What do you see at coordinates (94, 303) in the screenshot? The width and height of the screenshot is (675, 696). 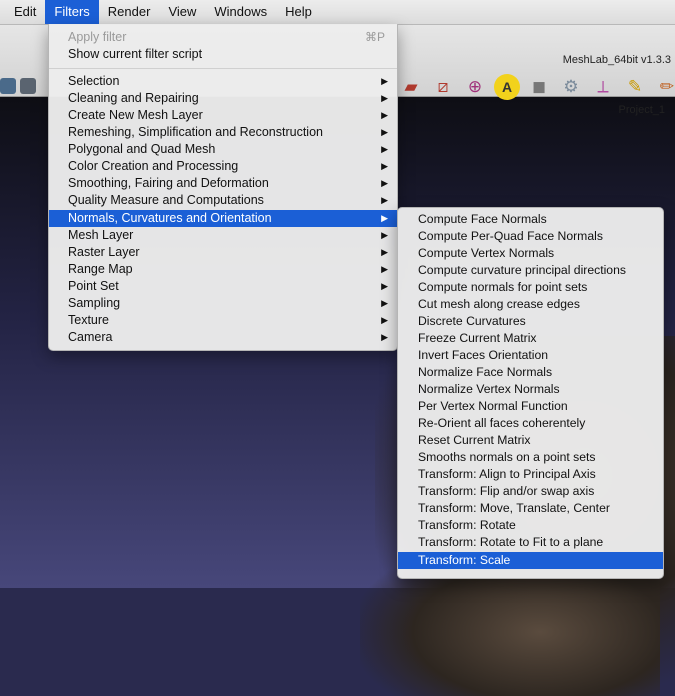 I see `menu-item-label: Sampling` at bounding box center [94, 303].